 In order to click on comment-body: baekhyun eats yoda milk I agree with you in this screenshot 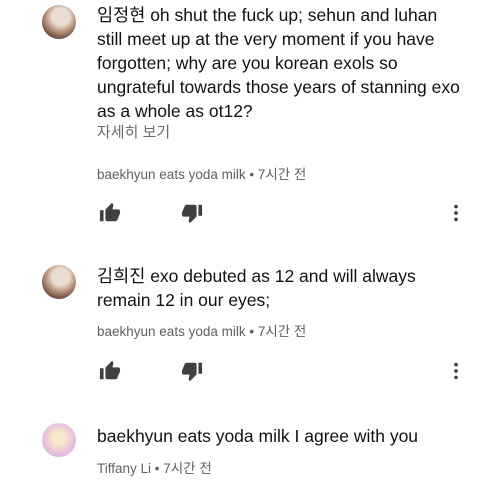, I will do `click(282, 436)`.